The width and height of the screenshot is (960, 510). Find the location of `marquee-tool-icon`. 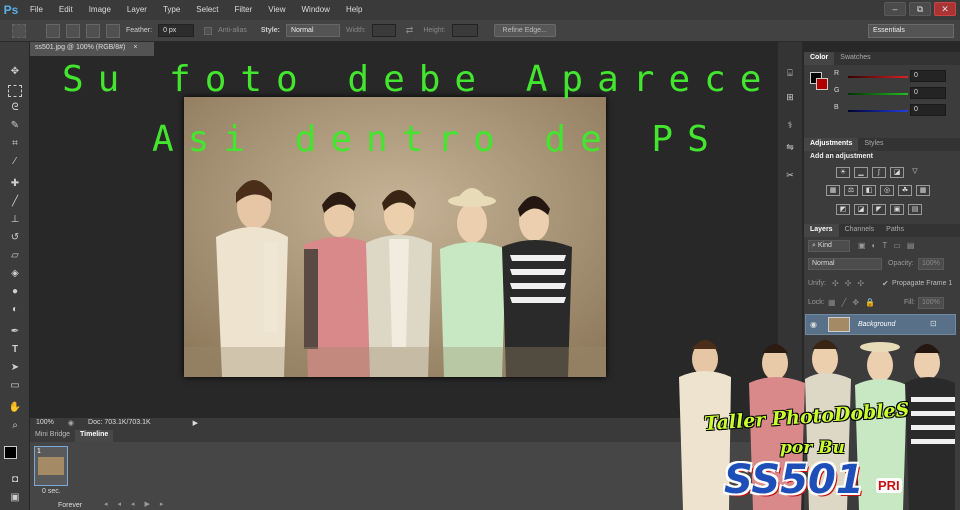

marquee-tool-icon is located at coordinates (15, 91).